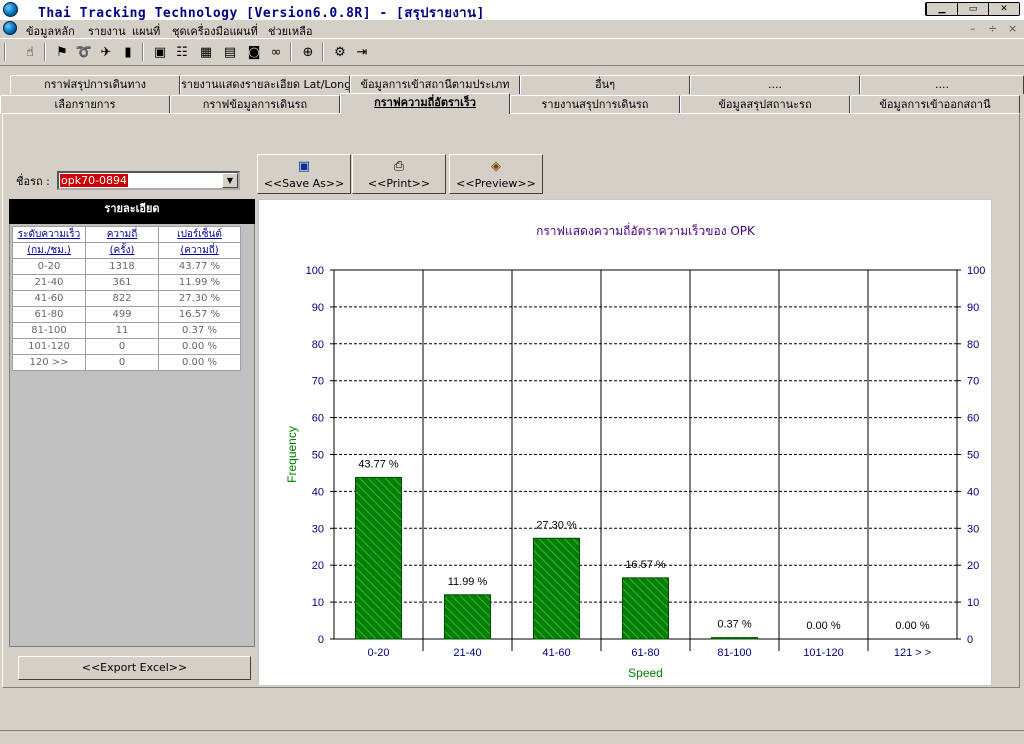 This screenshot has height=744, width=1024. I want to click on x-tick-label: 81-100, so click(734, 653).